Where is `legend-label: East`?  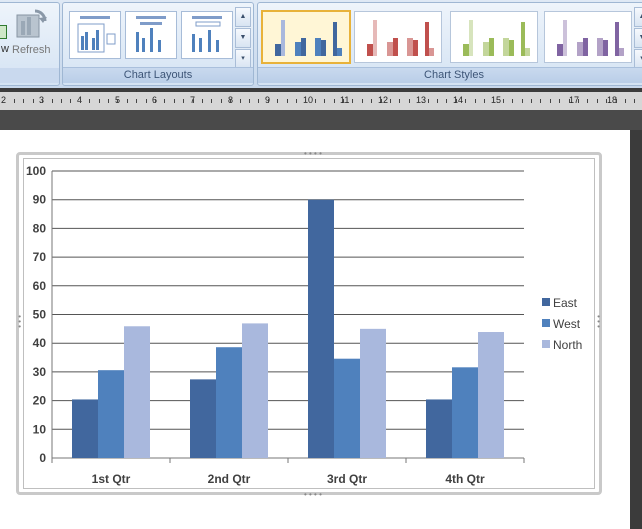
legend-label: East is located at coordinates (565, 303).